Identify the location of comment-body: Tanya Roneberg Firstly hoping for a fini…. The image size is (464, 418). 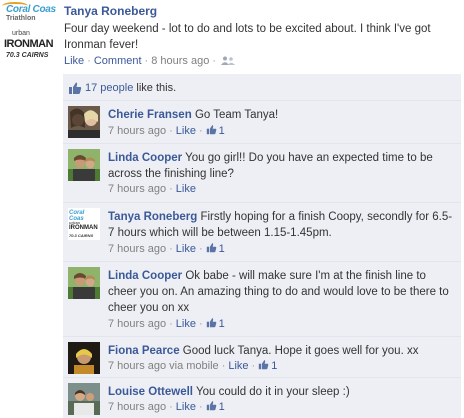
(280, 225).